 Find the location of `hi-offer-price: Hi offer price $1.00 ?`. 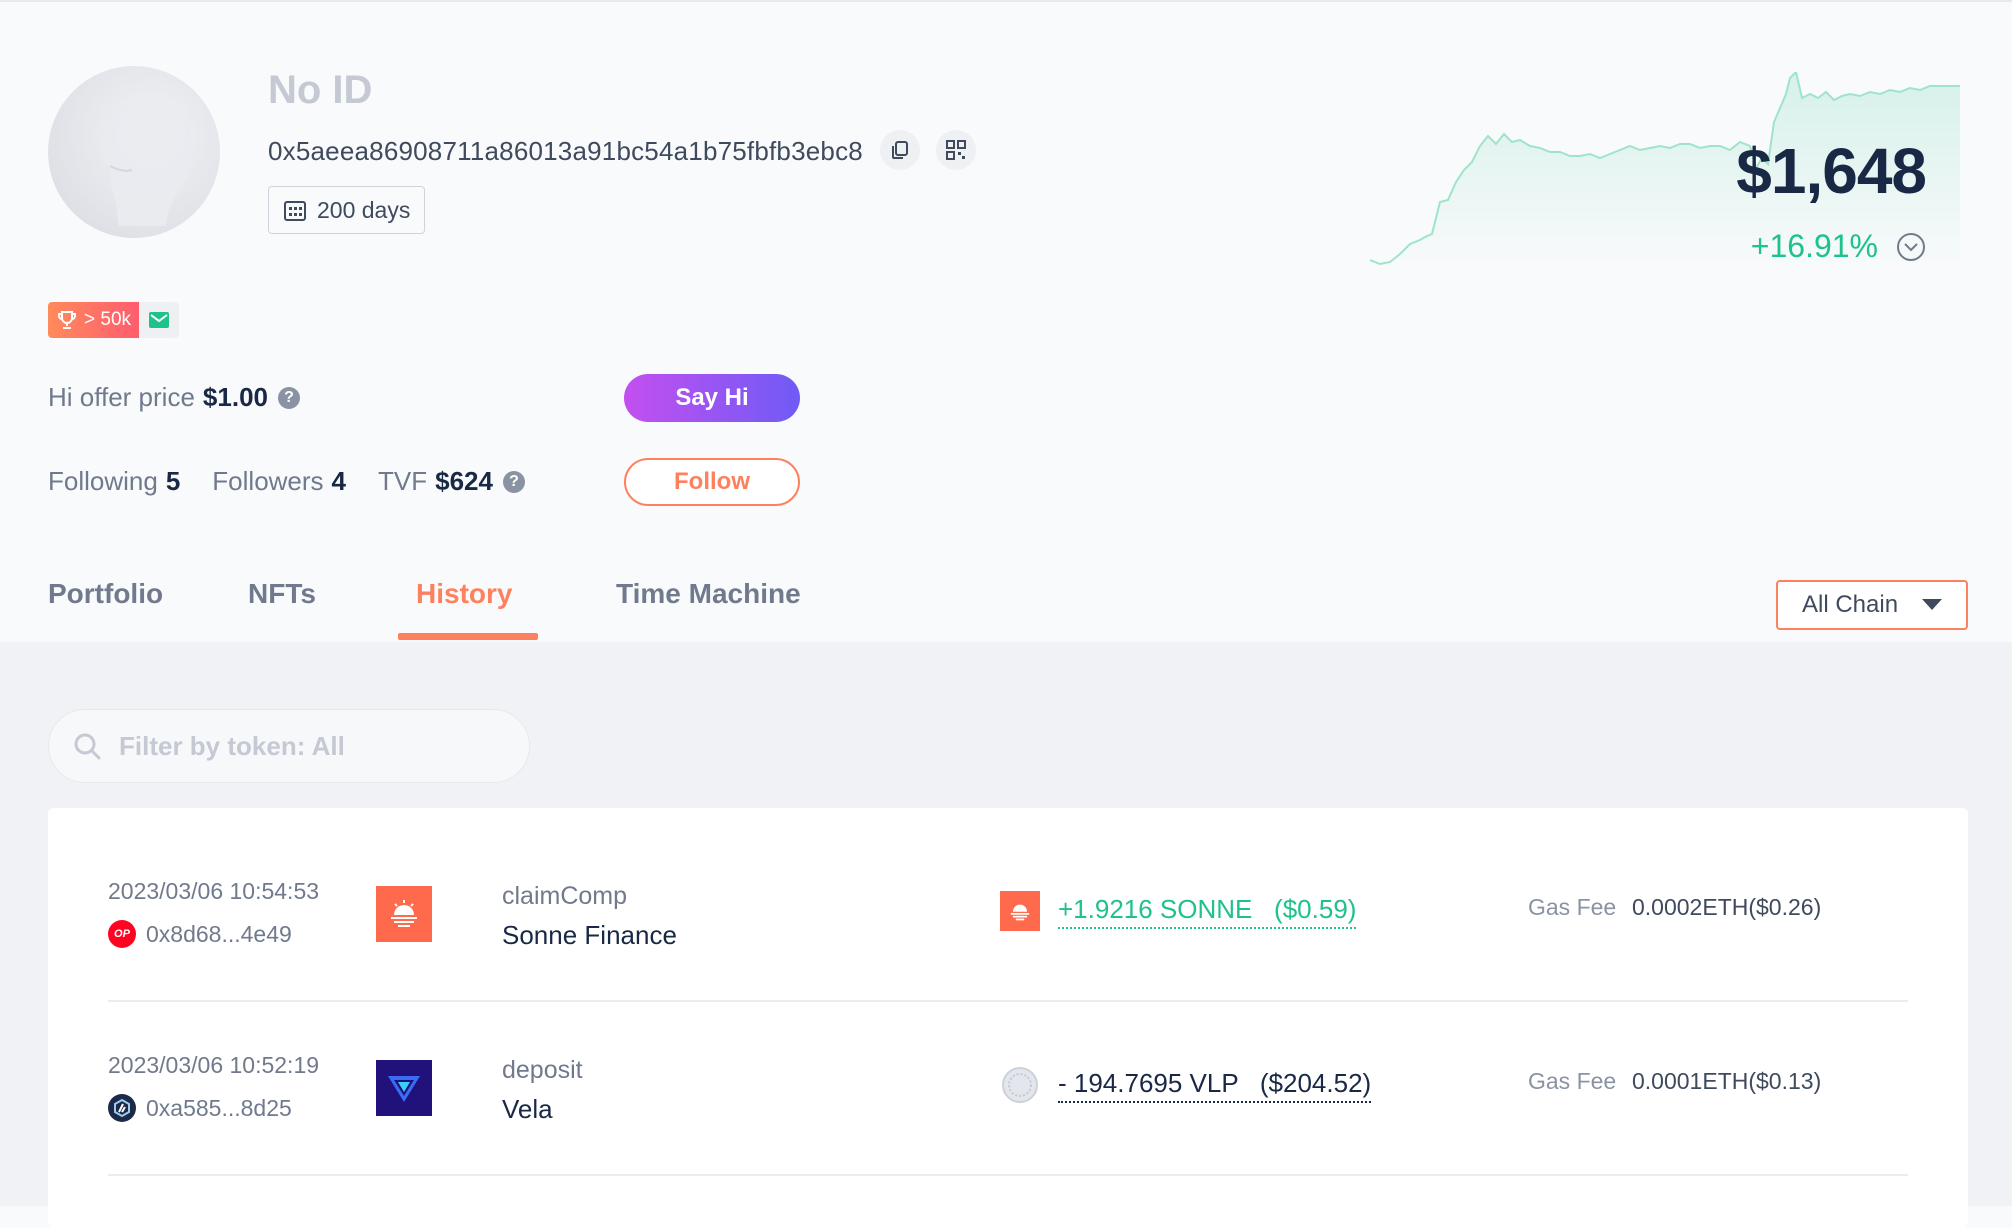

hi-offer-price: Hi offer price $1.00 ? is located at coordinates (174, 397).